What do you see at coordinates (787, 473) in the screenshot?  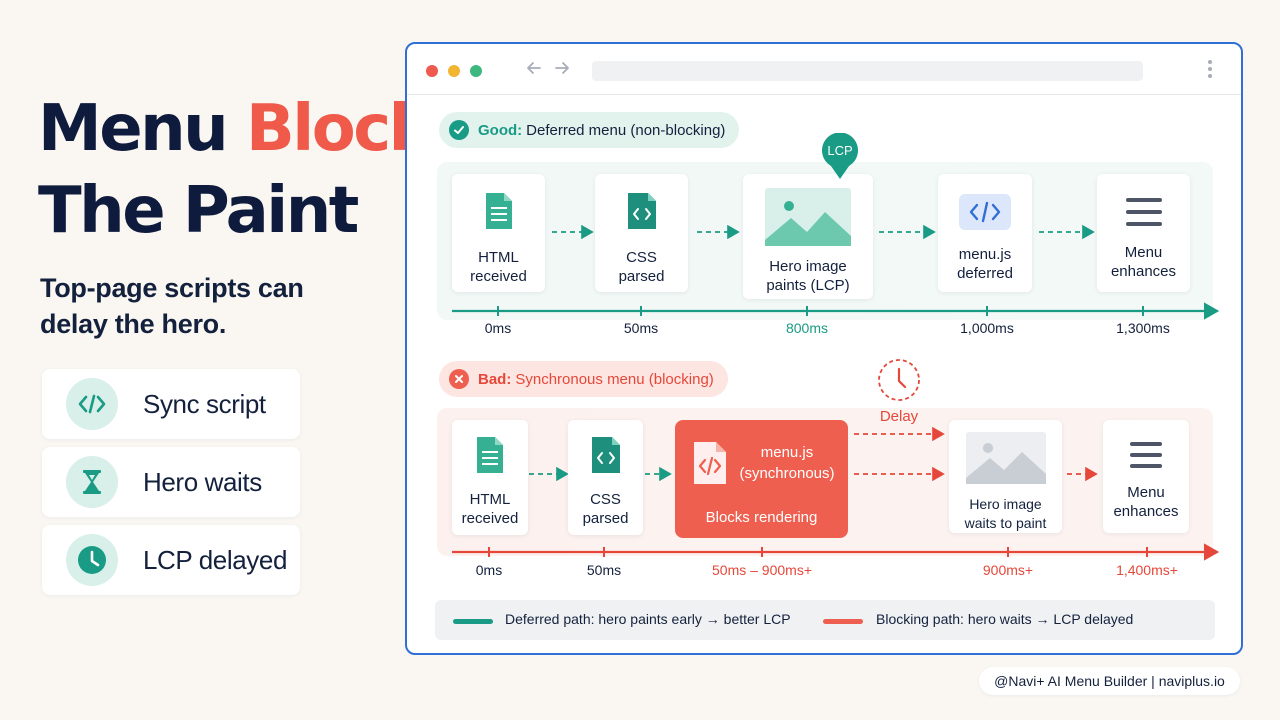 I see `blocker-script-mode: (synchronous)` at bounding box center [787, 473].